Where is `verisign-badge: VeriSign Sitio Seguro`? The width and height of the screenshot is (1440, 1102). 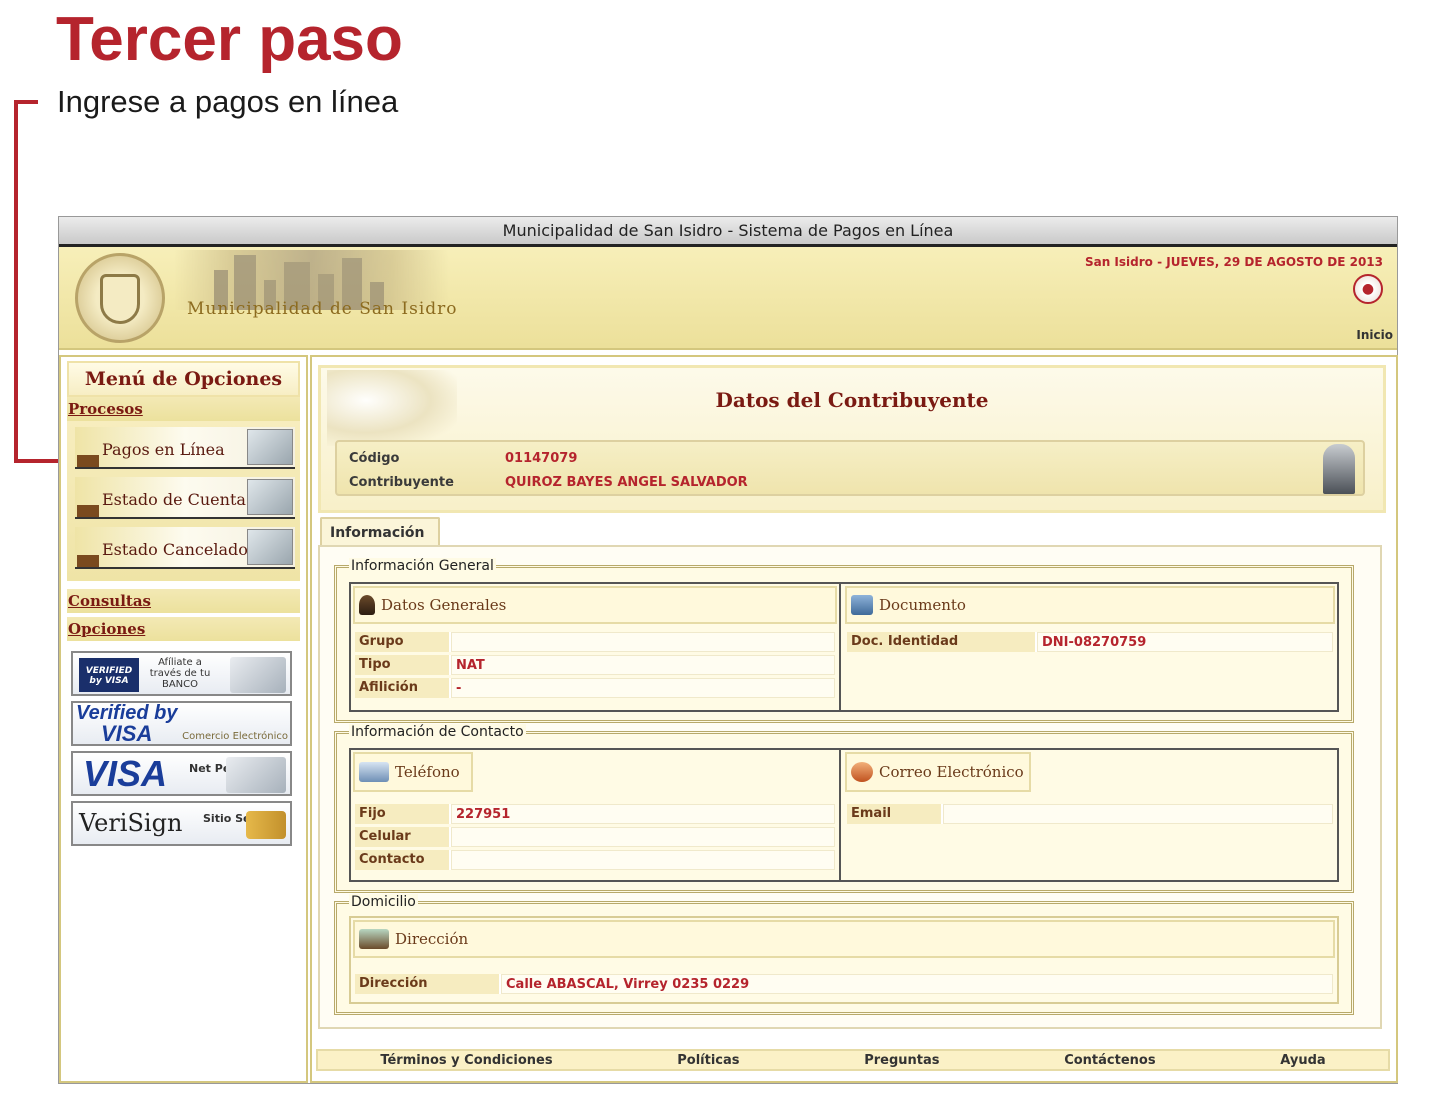 verisign-badge: VeriSign Sitio Seguro is located at coordinates (181, 823).